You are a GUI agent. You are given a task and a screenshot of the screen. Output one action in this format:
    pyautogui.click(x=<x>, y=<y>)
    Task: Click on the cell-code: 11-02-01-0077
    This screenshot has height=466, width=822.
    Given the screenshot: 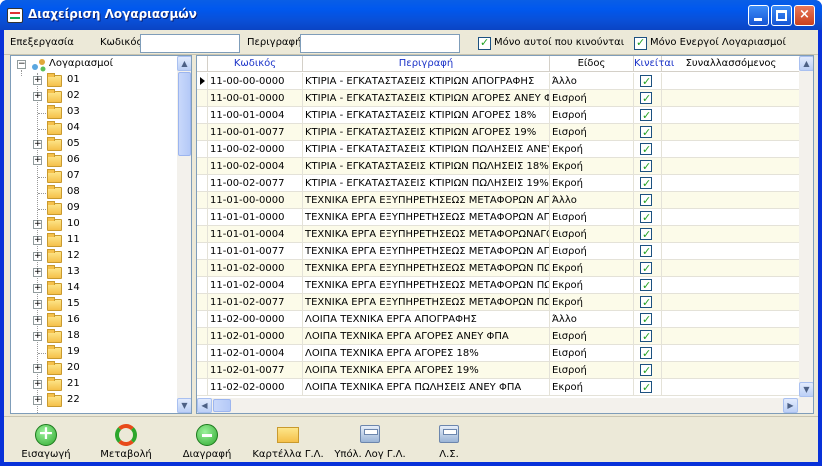 What is the action you would take?
    pyautogui.click(x=255, y=370)
    